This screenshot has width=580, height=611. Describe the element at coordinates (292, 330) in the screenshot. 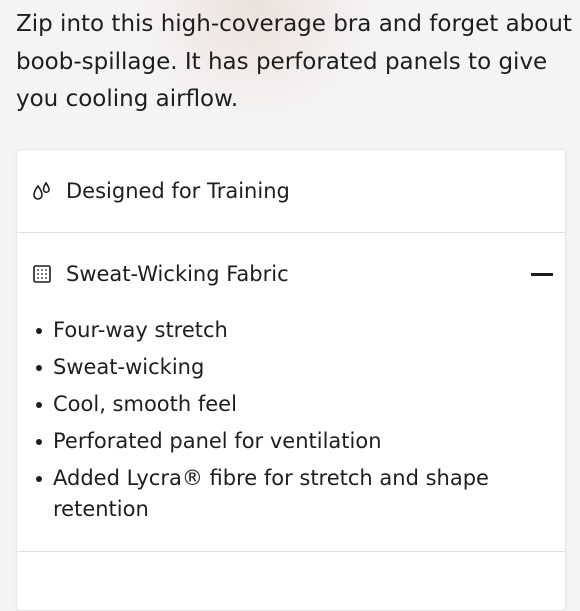

I see `feature-item: Four-way stretch` at that location.